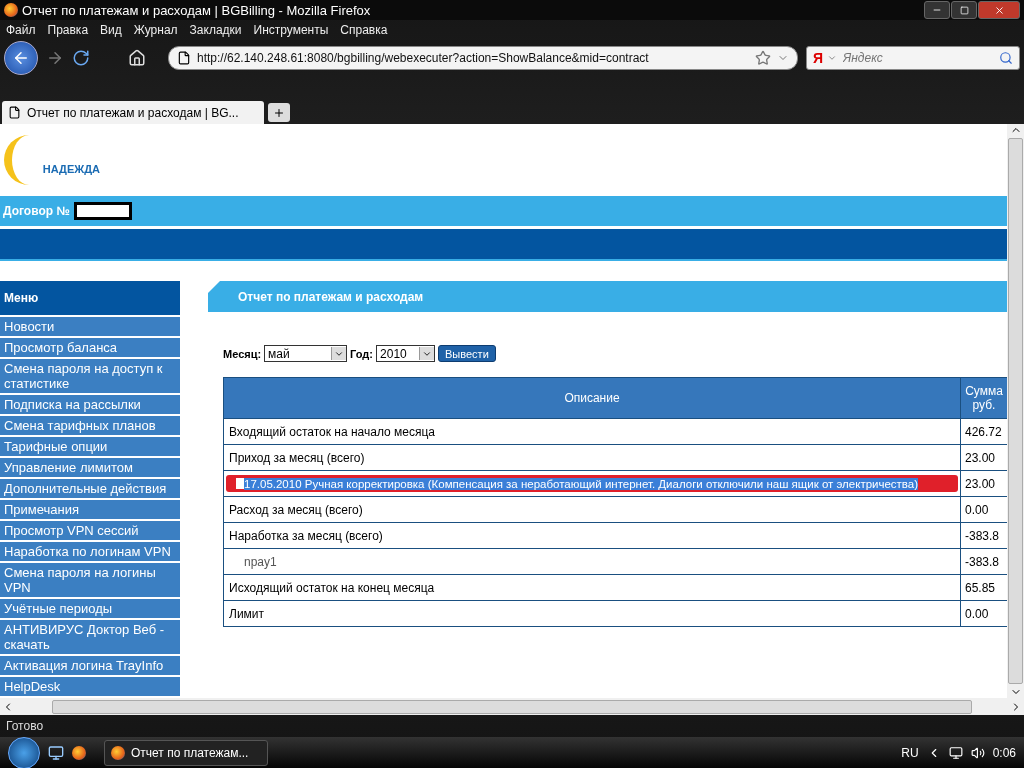 Image resolution: width=1024 pixels, height=768 pixels. Describe the element at coordinates (102, 210) in the screenshot. I see `redaction-block` at that location.